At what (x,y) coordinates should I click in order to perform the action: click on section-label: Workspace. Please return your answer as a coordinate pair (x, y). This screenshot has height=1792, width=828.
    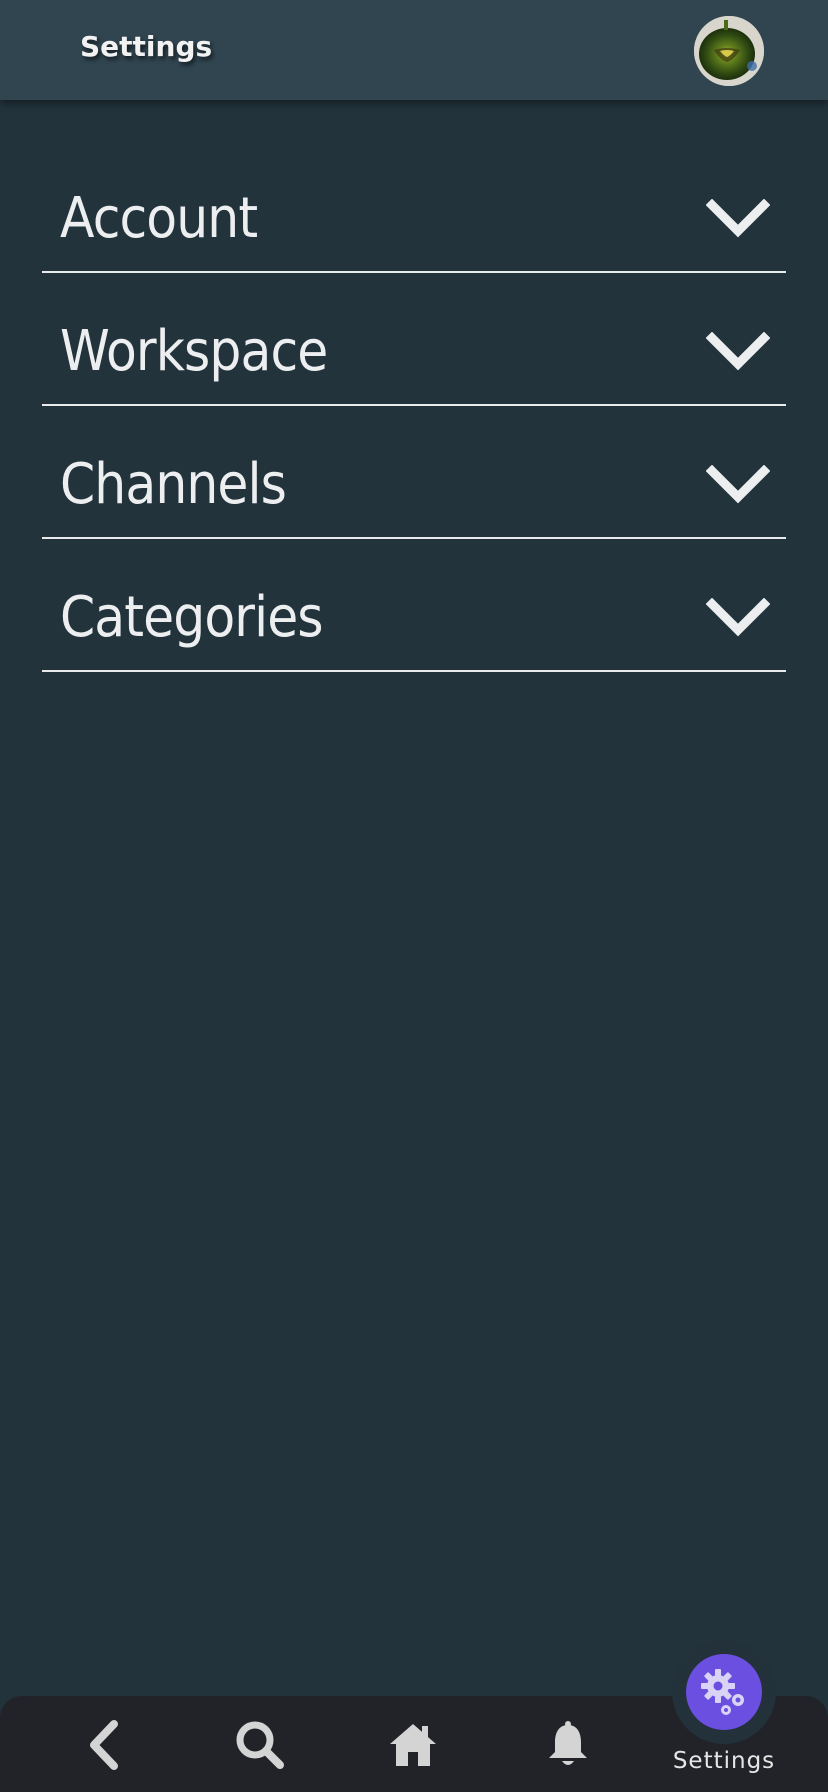
    Looking at the image, I should click on (194, 351).